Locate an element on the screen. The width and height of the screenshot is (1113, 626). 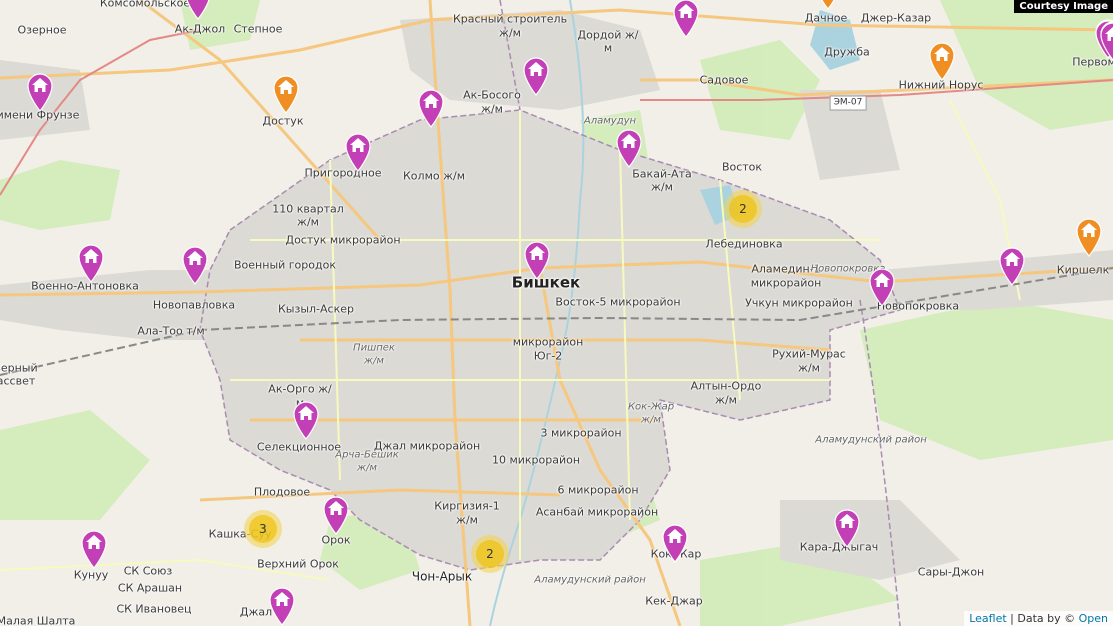
map-place-label: ассвет is located at coordinates (18, 381).